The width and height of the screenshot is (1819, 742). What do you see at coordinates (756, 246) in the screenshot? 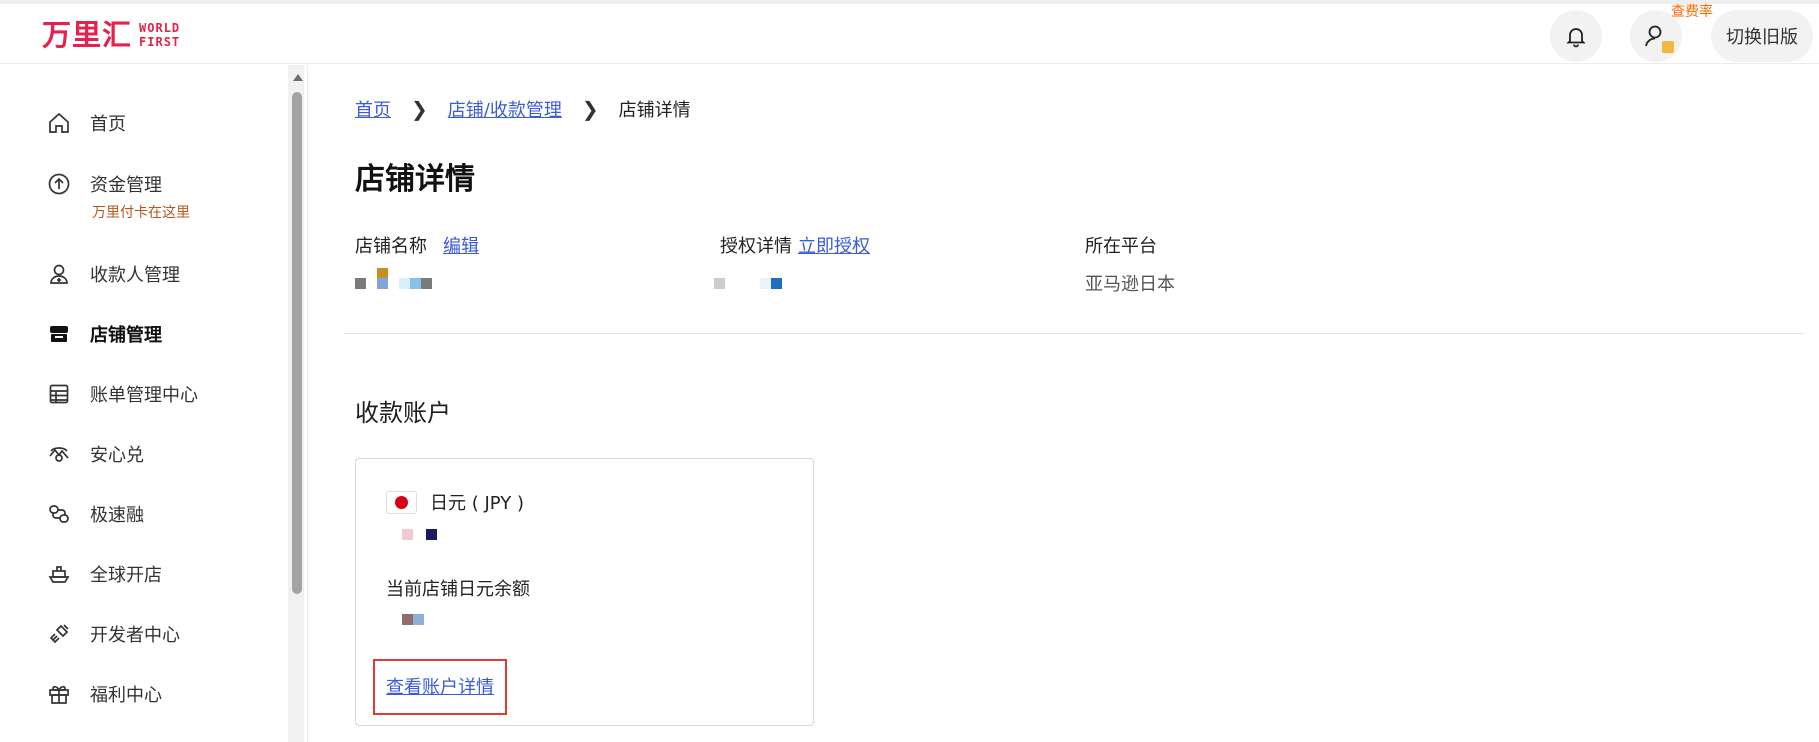
I see `auth-label: 授权详情` at bounding box center [756, 246].